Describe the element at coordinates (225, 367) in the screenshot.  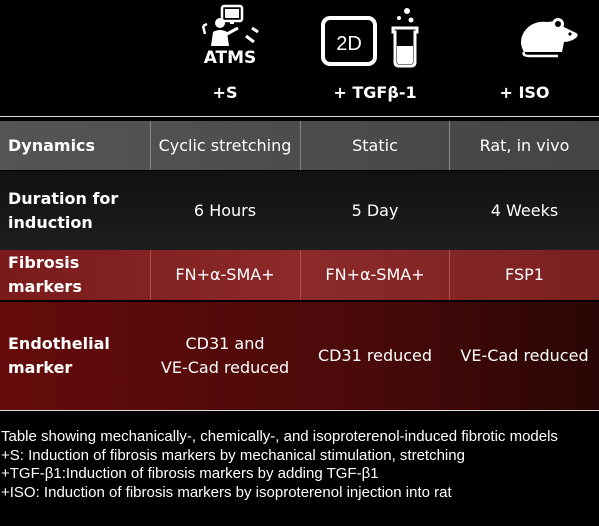
I see `cell-endothelial-s-line2: VE-Cad reduced` at that location.